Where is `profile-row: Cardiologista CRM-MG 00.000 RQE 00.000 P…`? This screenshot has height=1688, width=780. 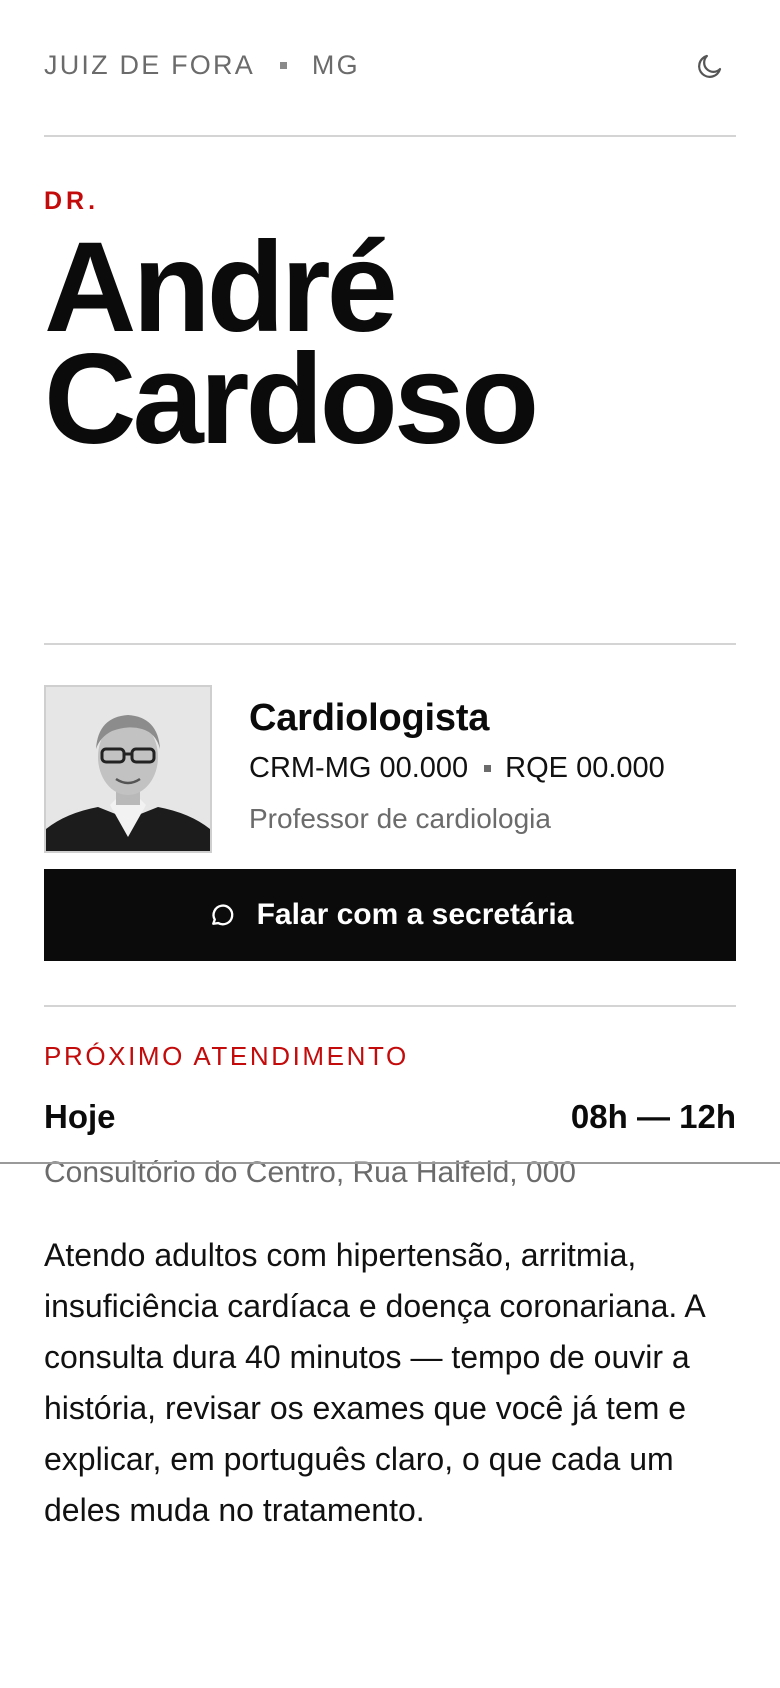
profile-row: Cardiologista CRM-MG 00.000 RQE 00.000 P… is located at coordinates (390, 751).